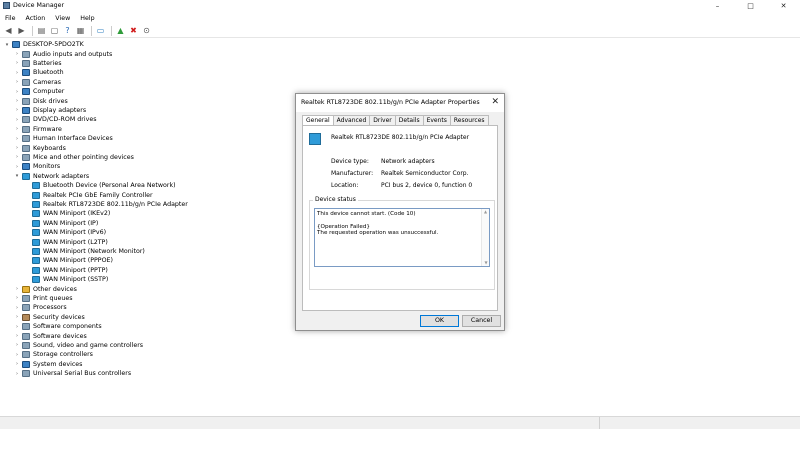 The width and height of the screenshot is (800, 450). I want to click on tree-category: › Software components, so click(58, 326).